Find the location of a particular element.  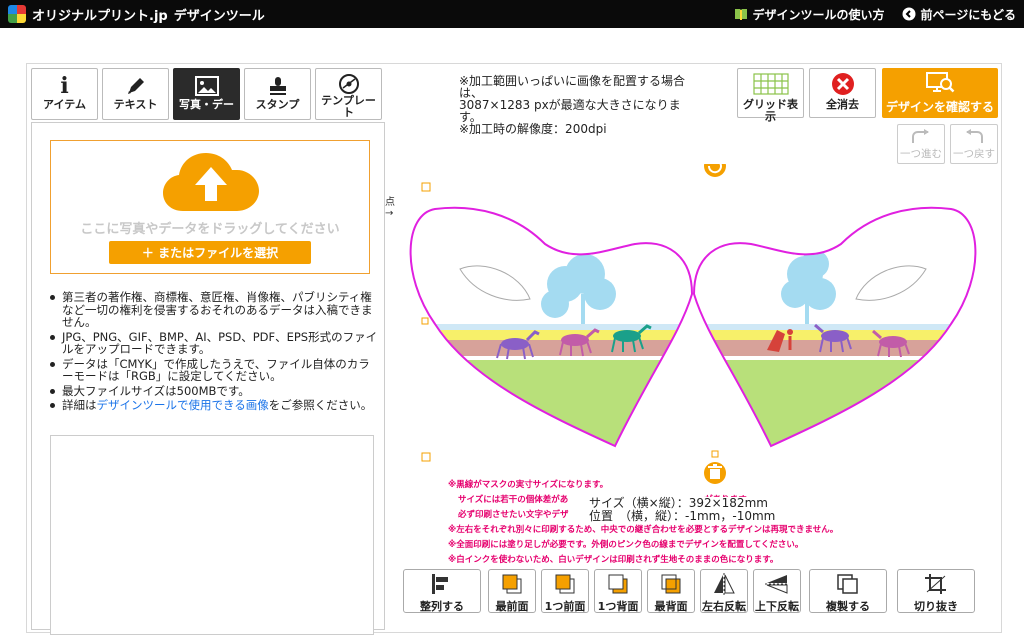

cloud-upload-icon is located at coordinates (211, 182).